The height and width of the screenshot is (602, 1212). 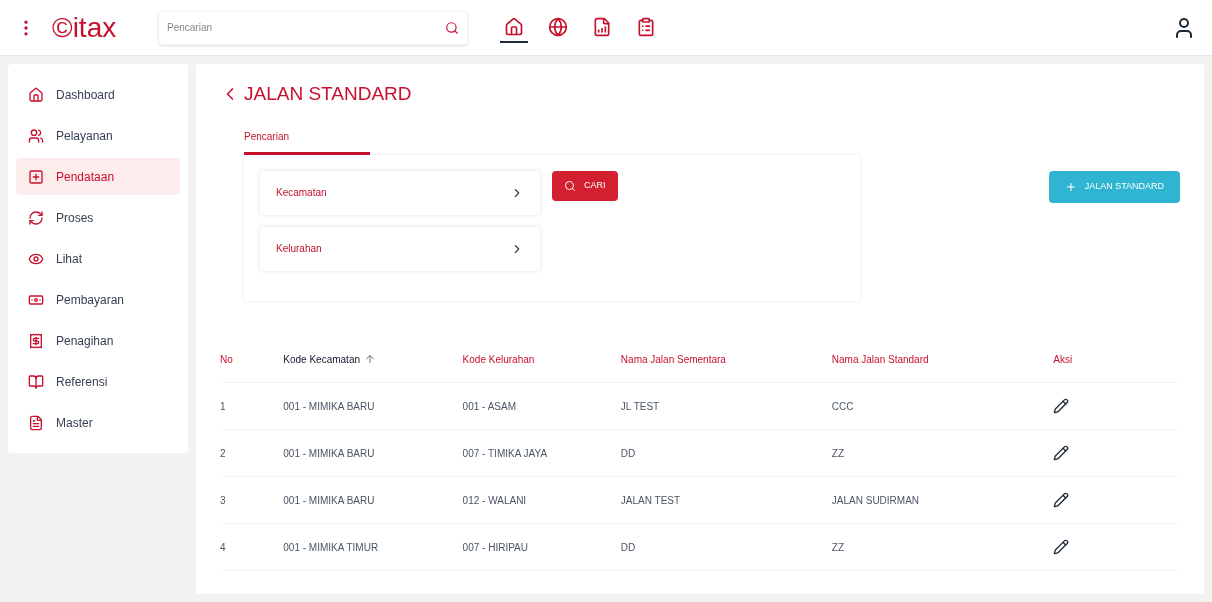 What do you see at coordinates (842, 406) in the screenshot?
I see `table-cell: CCC` at bounding box center [842, 406].